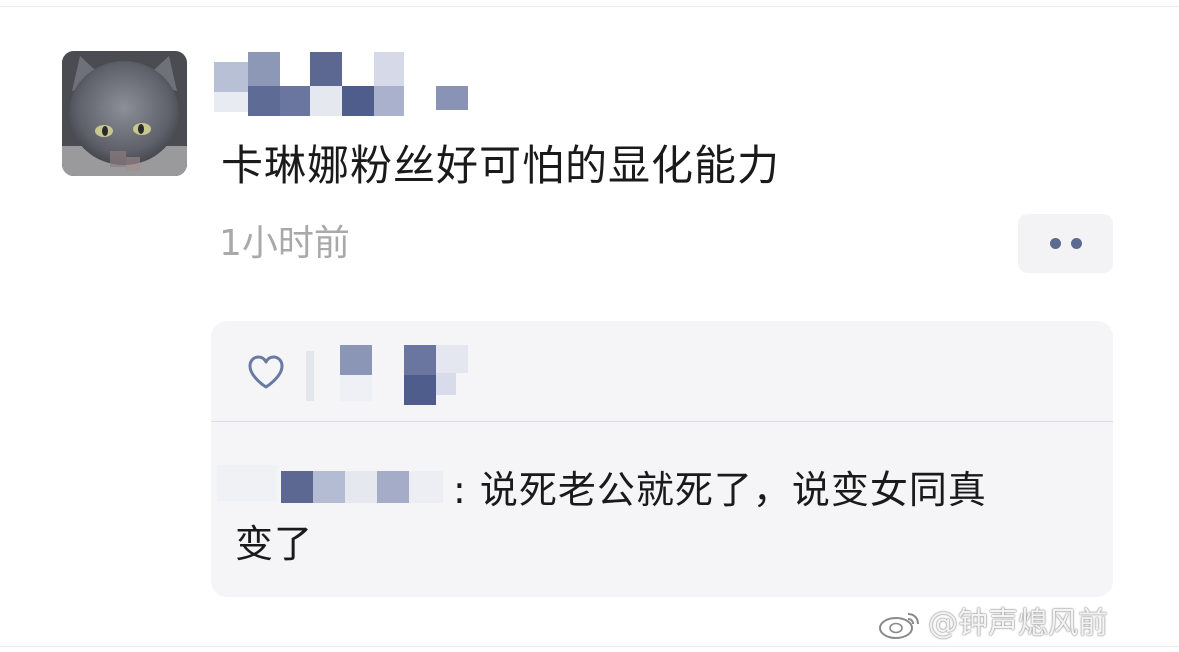 This screenshot has height=652, width=1179. What do you see at coordinates (662, 421) in the screenshot?
I see `panel-divider` at bounding box center [662, 421].